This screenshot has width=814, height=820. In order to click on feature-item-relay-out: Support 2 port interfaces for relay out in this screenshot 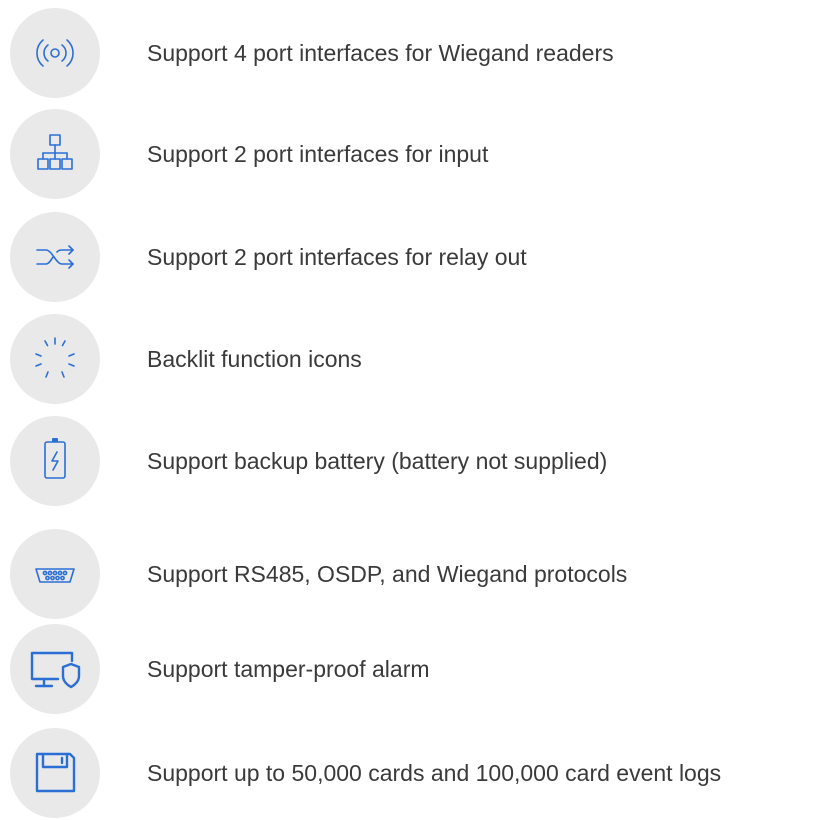, I will do `click(410, 257)`.